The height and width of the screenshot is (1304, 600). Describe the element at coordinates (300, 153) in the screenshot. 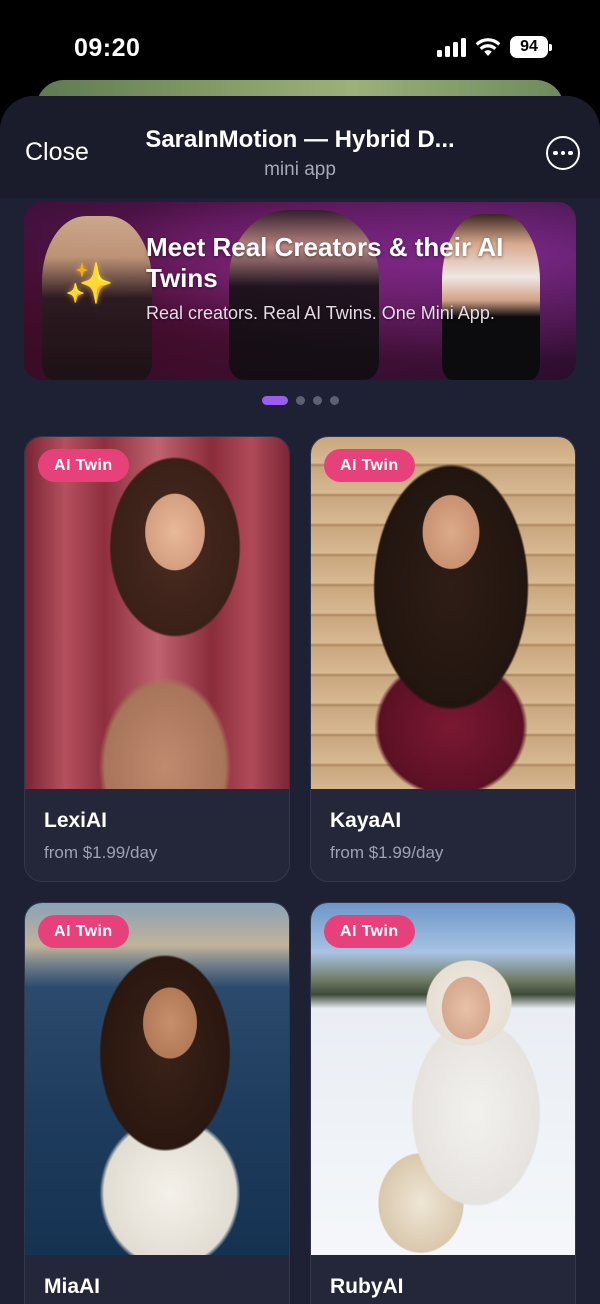

I see `header-title-group: SaraInMotion — Hybrid D... mini app` at that location.